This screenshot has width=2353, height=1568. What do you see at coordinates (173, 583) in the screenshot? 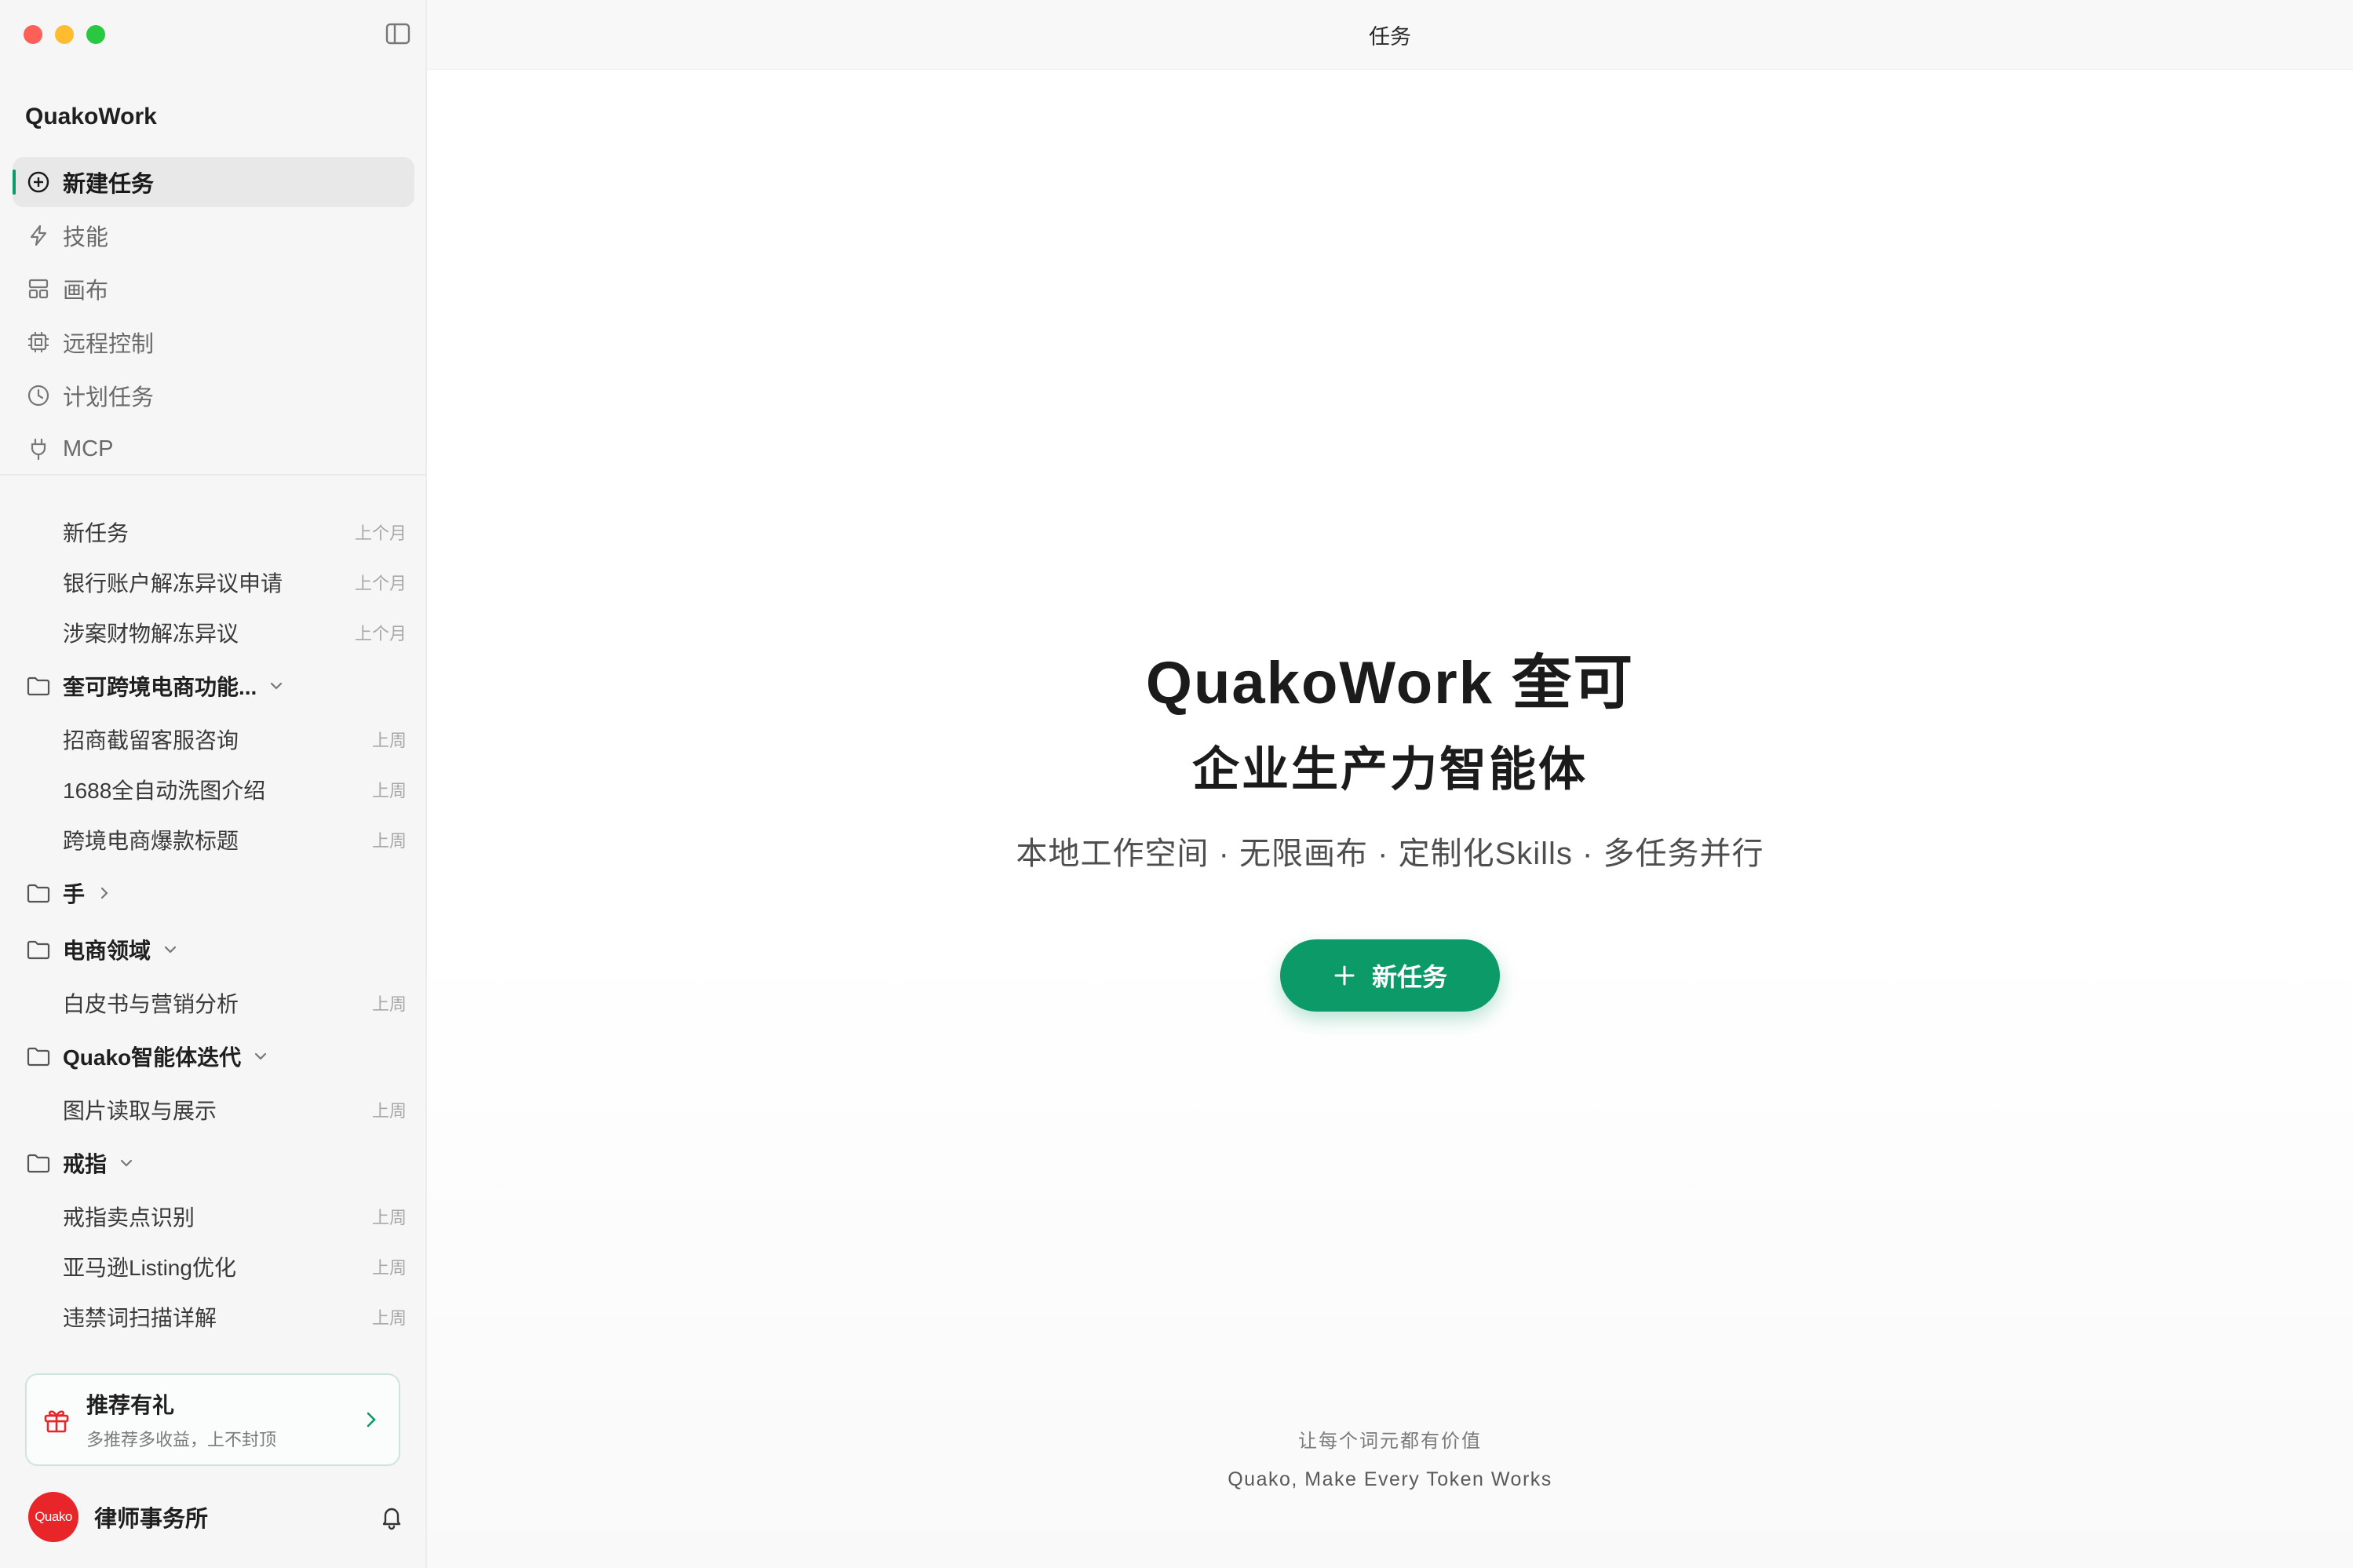
I see `task-title: 银行账户解冻异议申请` at bounding box center [173, 583].